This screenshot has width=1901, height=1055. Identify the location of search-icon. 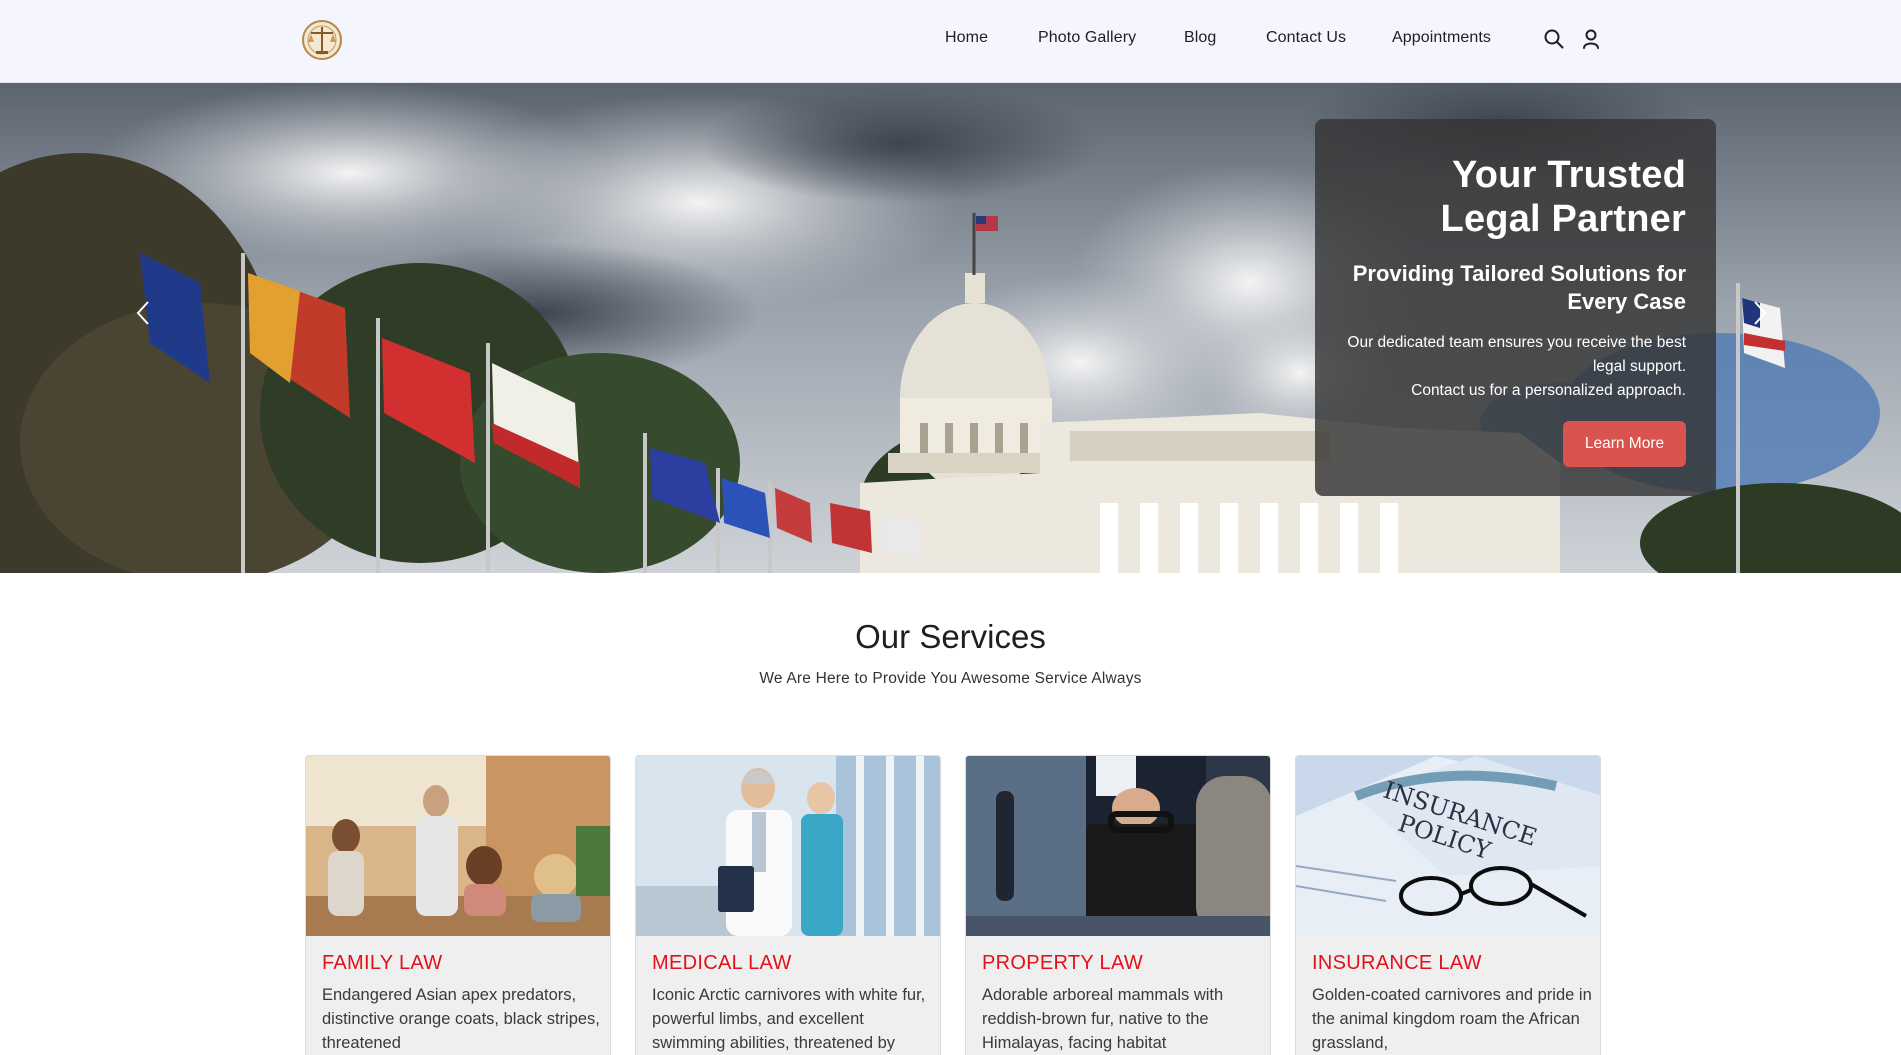
(1554, 39).